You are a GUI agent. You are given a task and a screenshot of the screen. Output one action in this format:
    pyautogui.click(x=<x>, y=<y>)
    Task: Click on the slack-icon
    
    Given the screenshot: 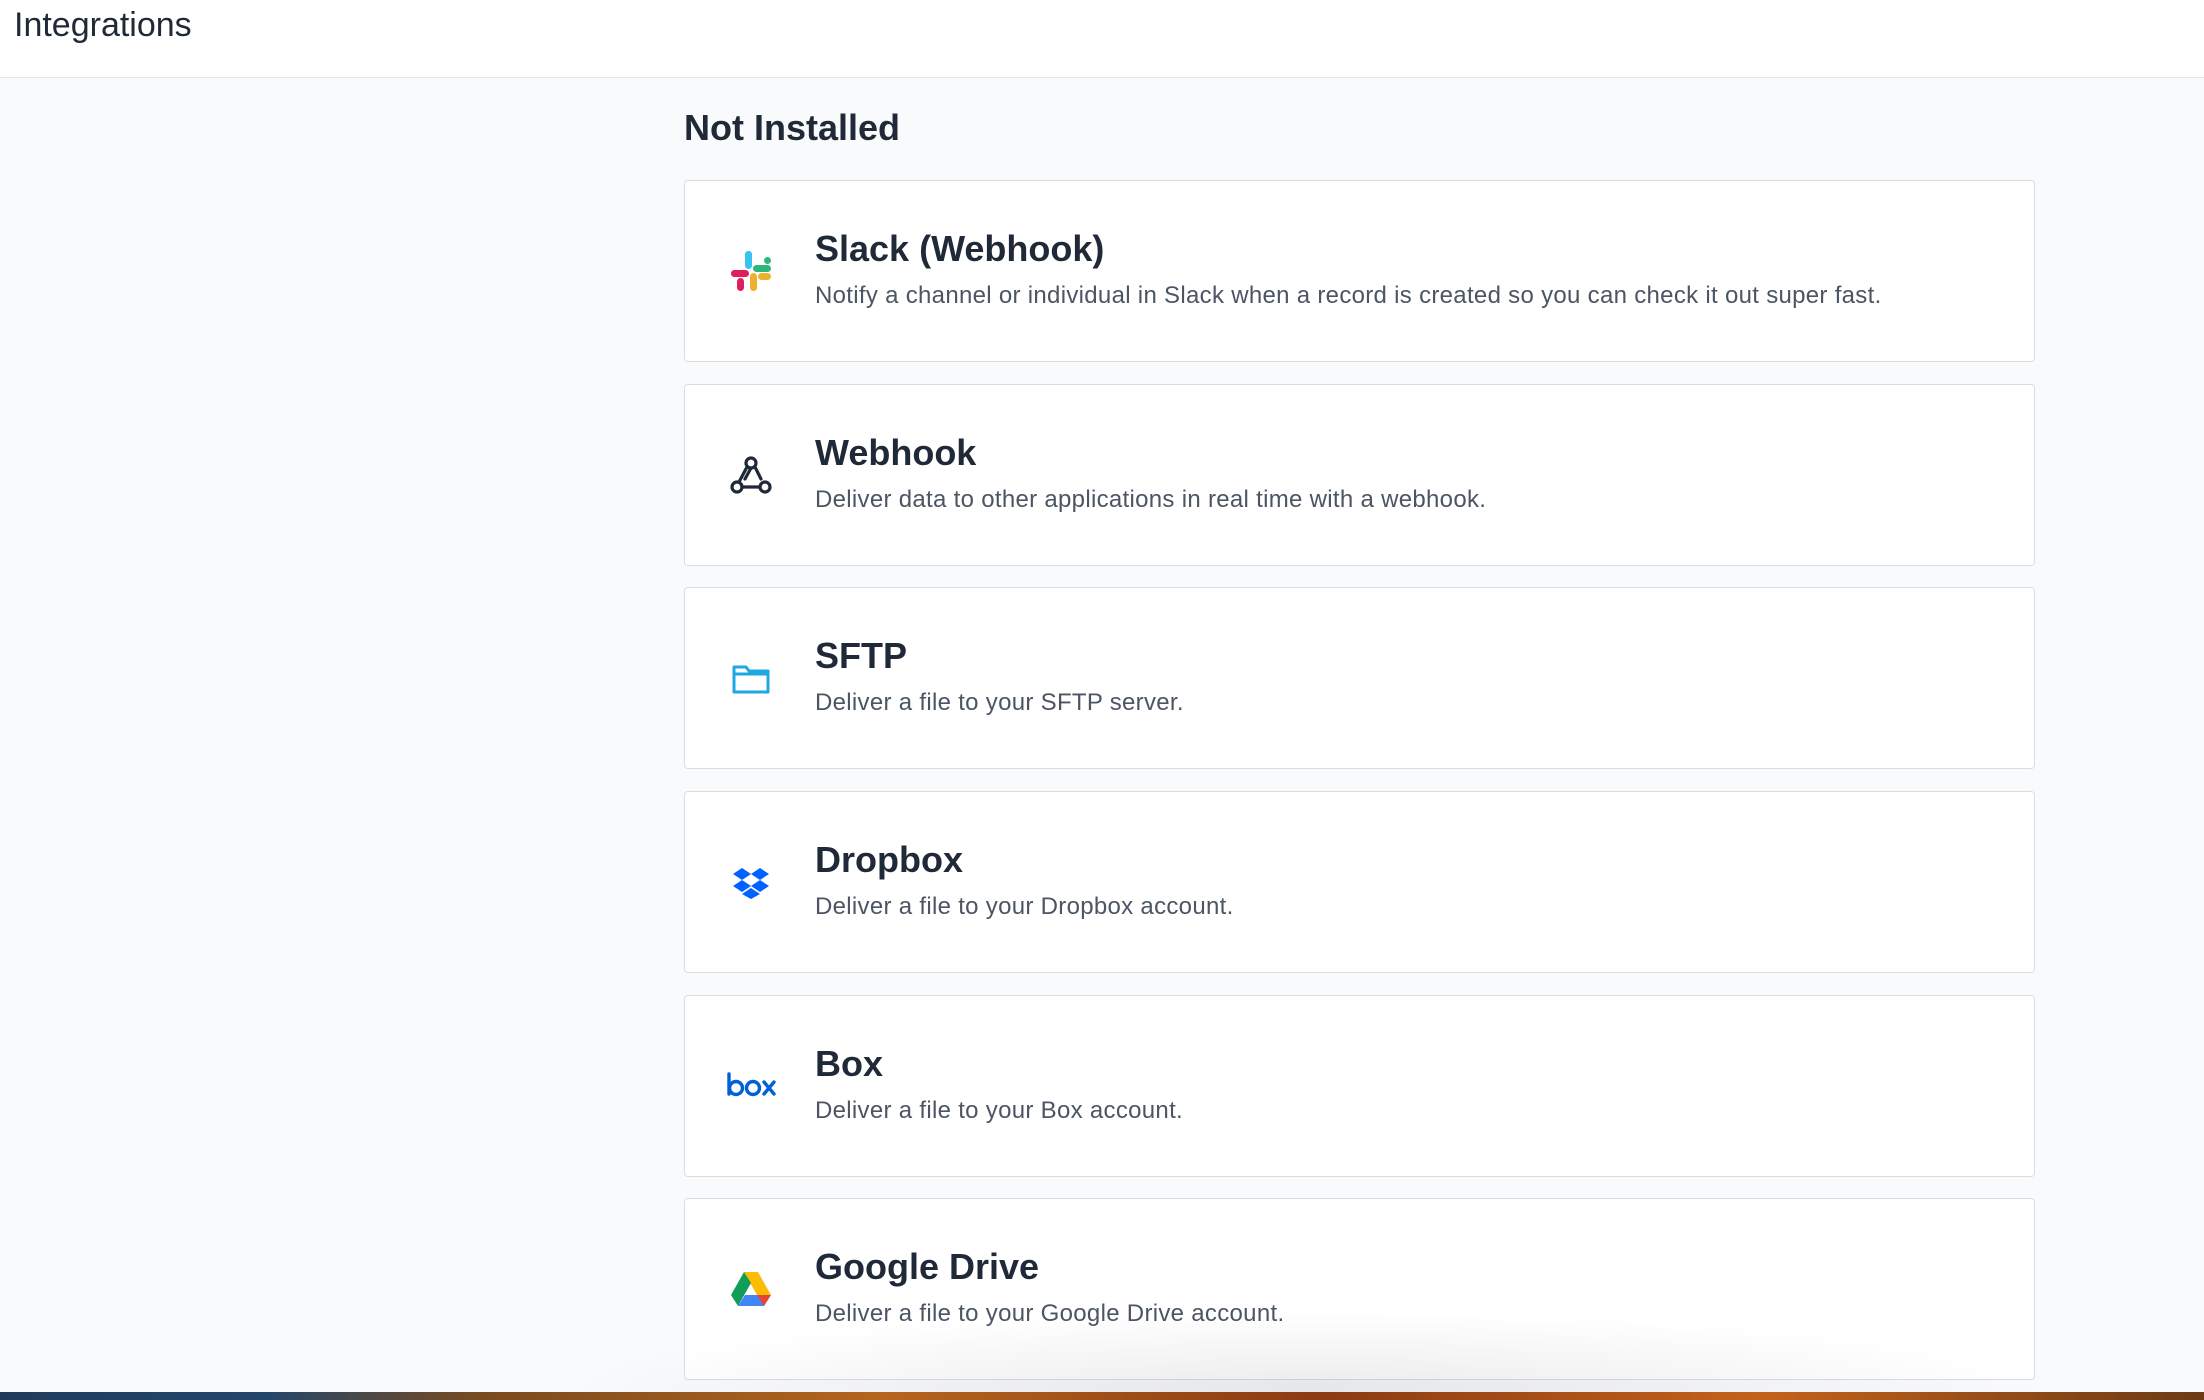 What is the action you would take?
    pyautogui.click(x=751, y=271)
    